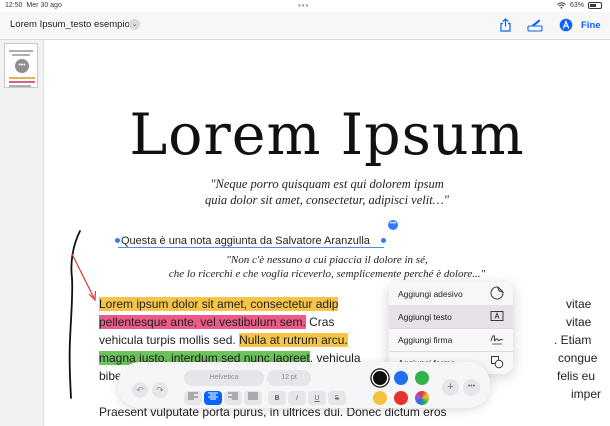 Image resolution: width=610 pixels, height=426 pixels. What do you see at coordinates (576, 376) in the screenshot?
I see `body-line-end: felis eu` at bounding box center [576, 376].